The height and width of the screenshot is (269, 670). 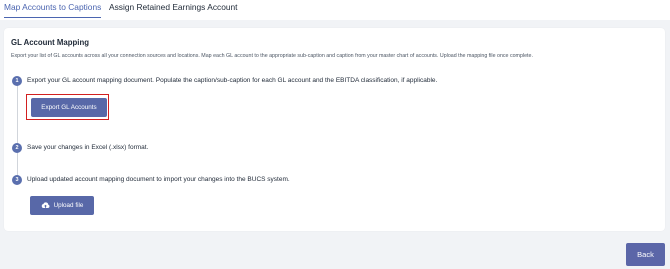 I want to click on card-title: GL Account Mapping, so click(x=50, y=42).